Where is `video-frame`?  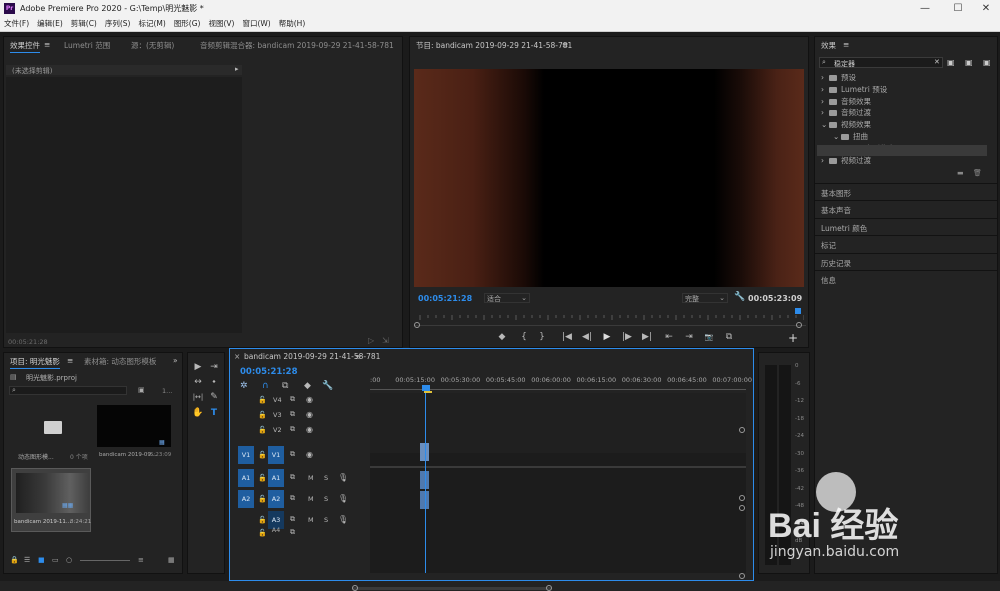
video-frame is located at coordinates (609, 178).